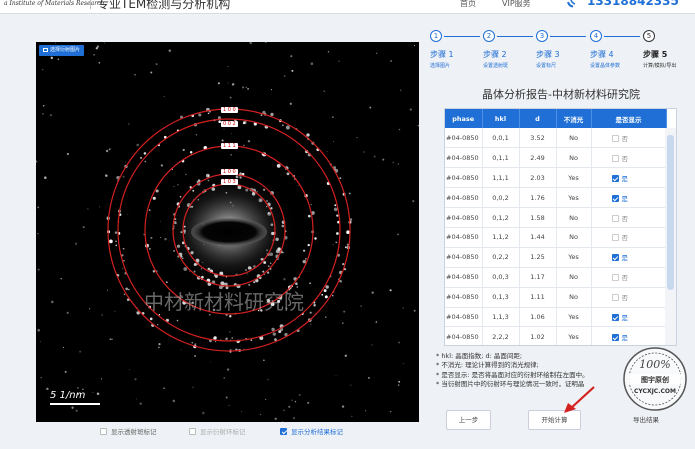  What do you see at coordinates (217, 431) in the screenshot?
I see `show-ring-mark-checkbox: 显示衍射环标记` at bounding box center [217, 431].